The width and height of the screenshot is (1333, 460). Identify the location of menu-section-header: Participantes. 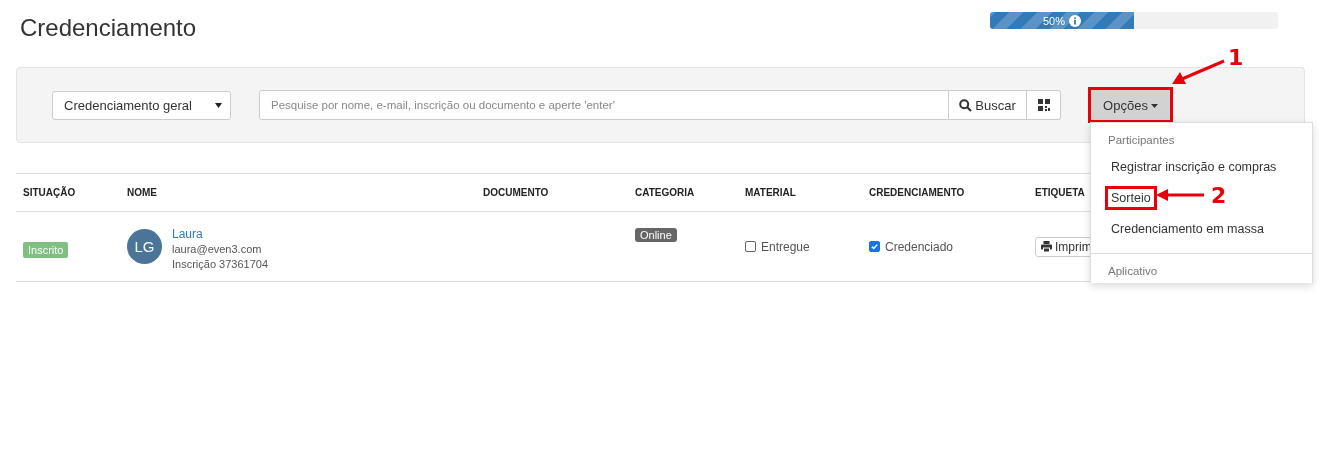
(1141, 140).